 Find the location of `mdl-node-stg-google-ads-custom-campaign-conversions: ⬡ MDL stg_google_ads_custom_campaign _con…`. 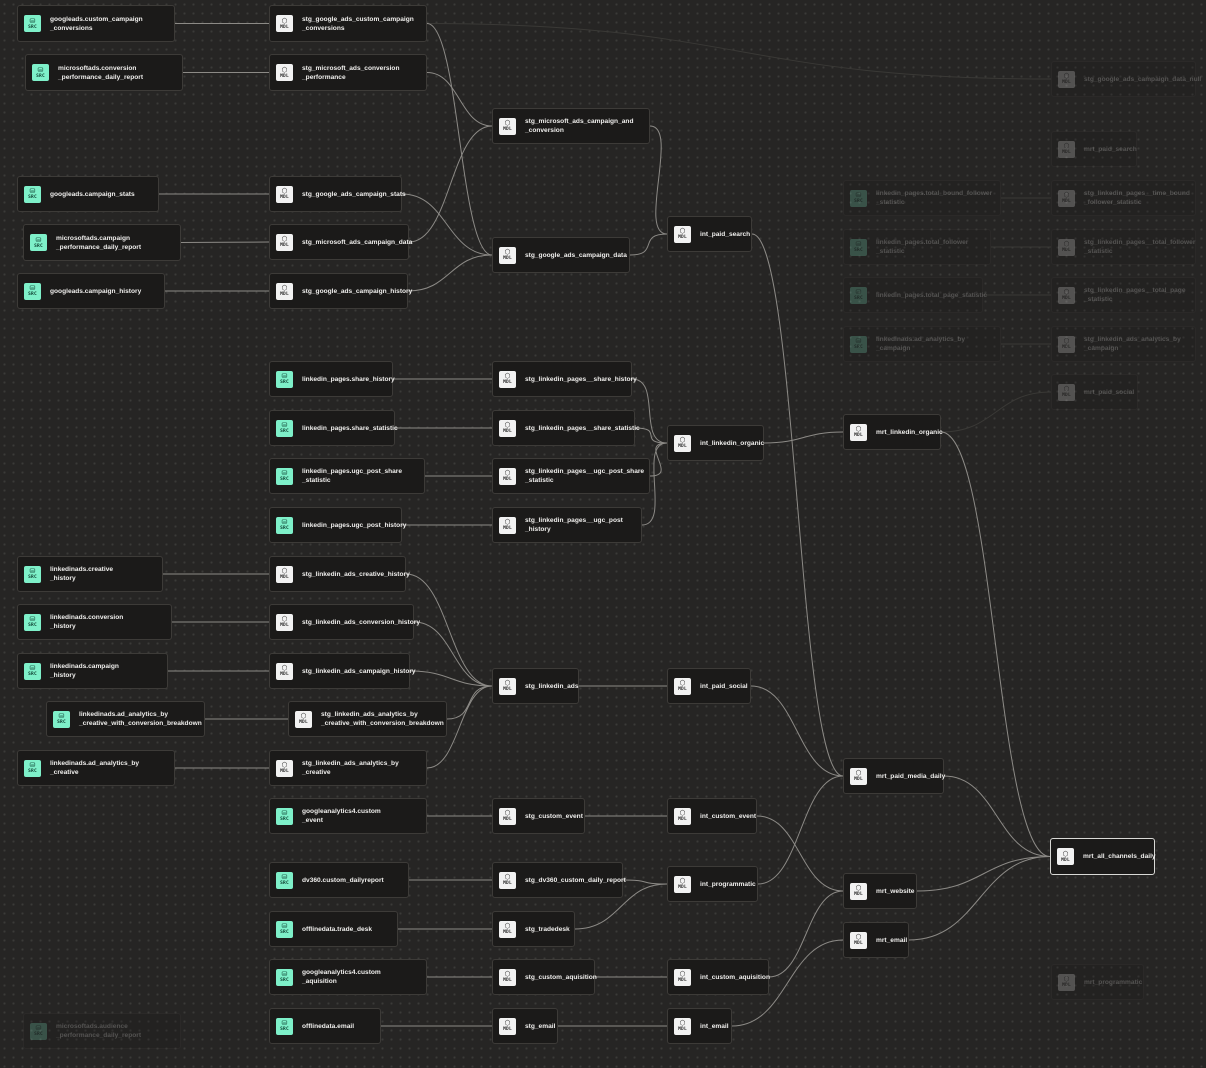

mdl-node-stg-google-ads-custom-campaign-conversions: ⬡ MDL stg_google_ads_custom_campaign _con… is located at coordinates (348, 23).